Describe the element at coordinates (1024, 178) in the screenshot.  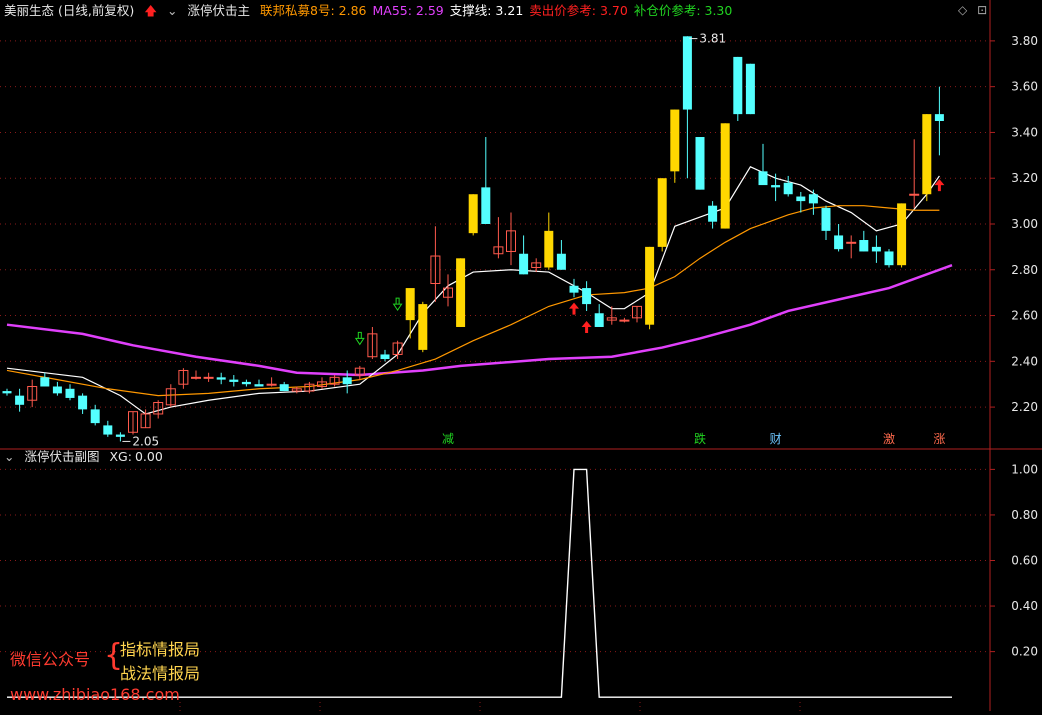
I see `y-tick-label: 3.20` at that location.